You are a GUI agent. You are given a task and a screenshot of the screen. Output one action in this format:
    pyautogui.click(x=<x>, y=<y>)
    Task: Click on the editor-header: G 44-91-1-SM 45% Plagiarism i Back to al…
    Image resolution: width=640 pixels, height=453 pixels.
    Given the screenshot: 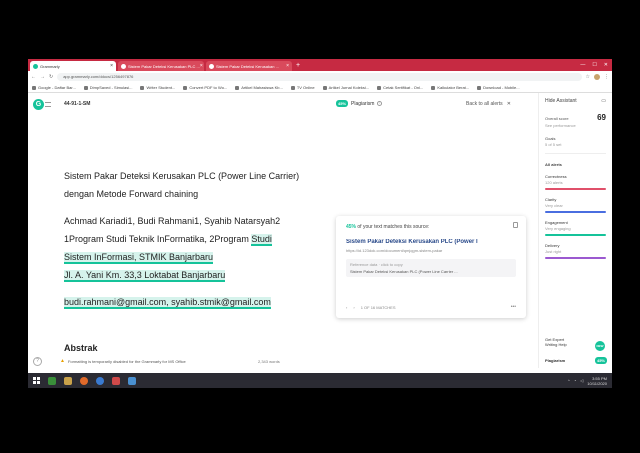 What is the action you would take?
    pyautogui.click(x=283, y=104)
    